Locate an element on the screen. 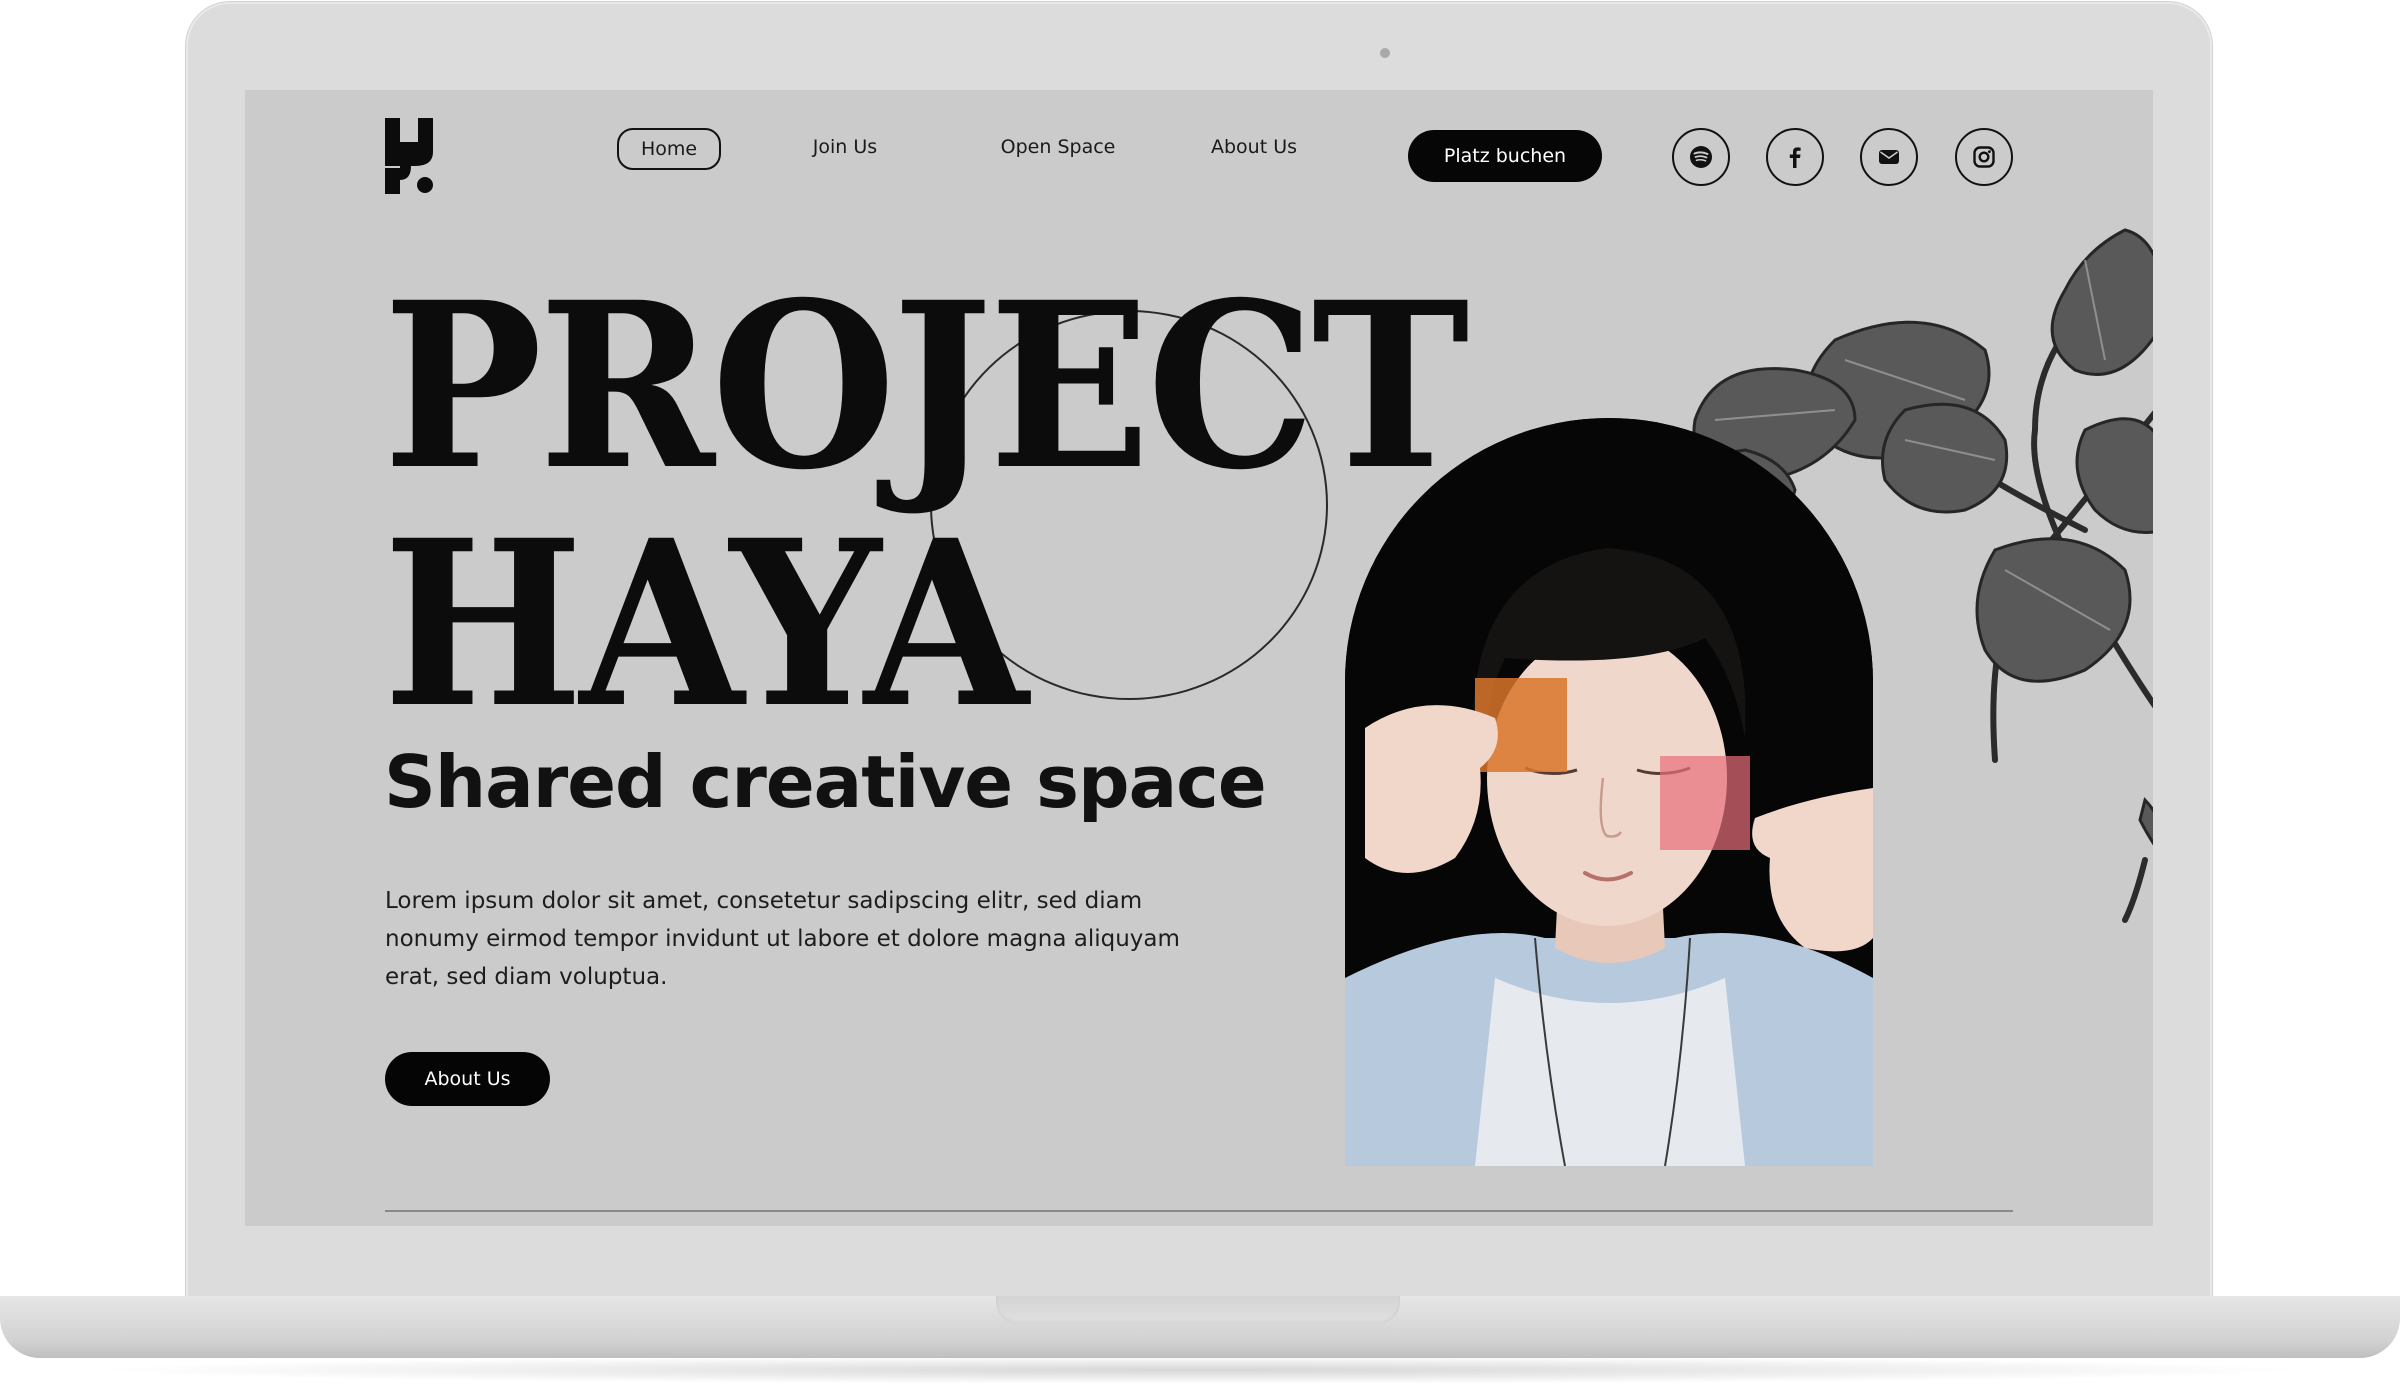 This screenshot has width=2400, height=1392. hero-portrait-image is located at coordinates (1609, 792).